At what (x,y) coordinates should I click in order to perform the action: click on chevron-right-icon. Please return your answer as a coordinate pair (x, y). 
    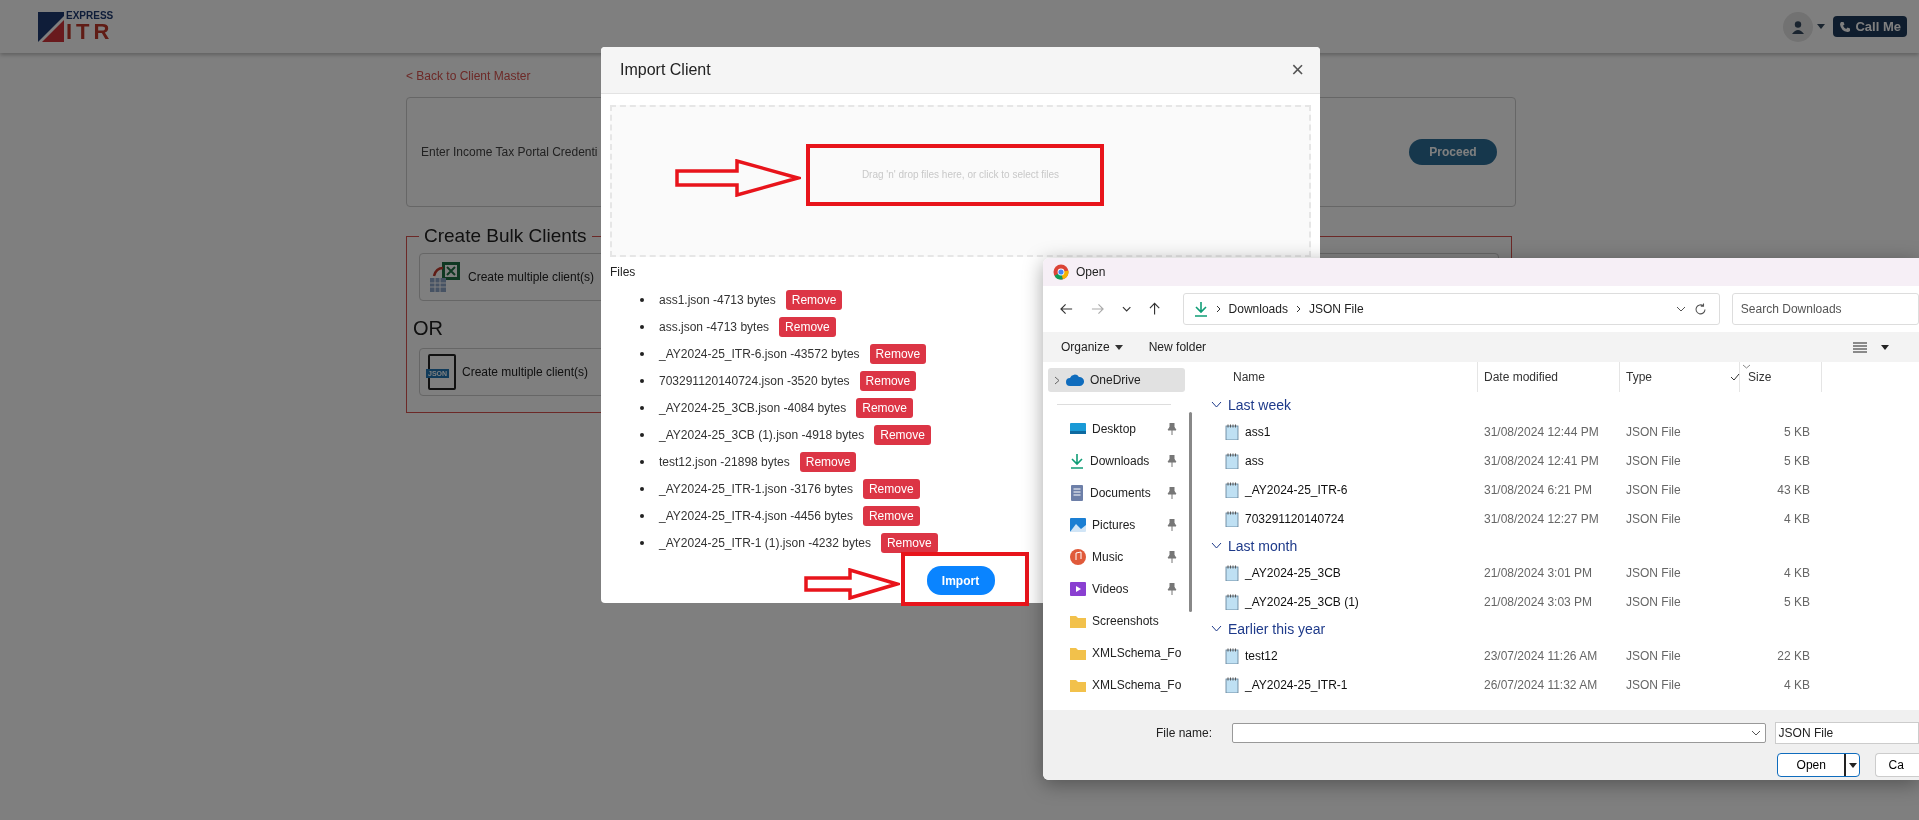
    Looking at the image, I should click on (1218, 309).